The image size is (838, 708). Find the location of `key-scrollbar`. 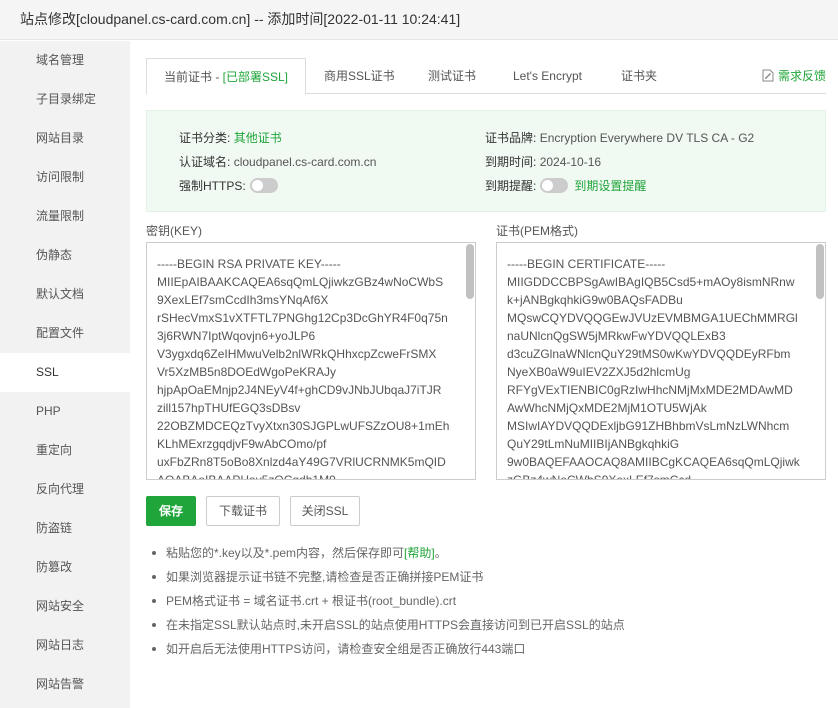

key-scrollbar is located at coordinates (470, 271).